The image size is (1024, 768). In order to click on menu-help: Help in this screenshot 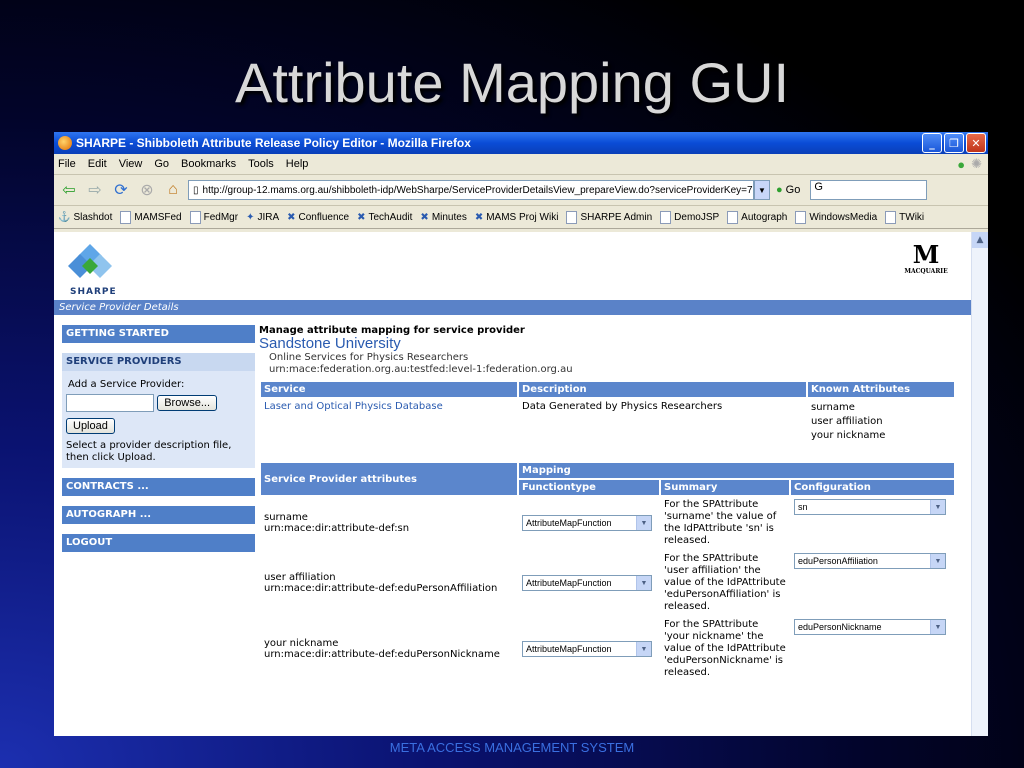, I will do `click(297, 164)`.